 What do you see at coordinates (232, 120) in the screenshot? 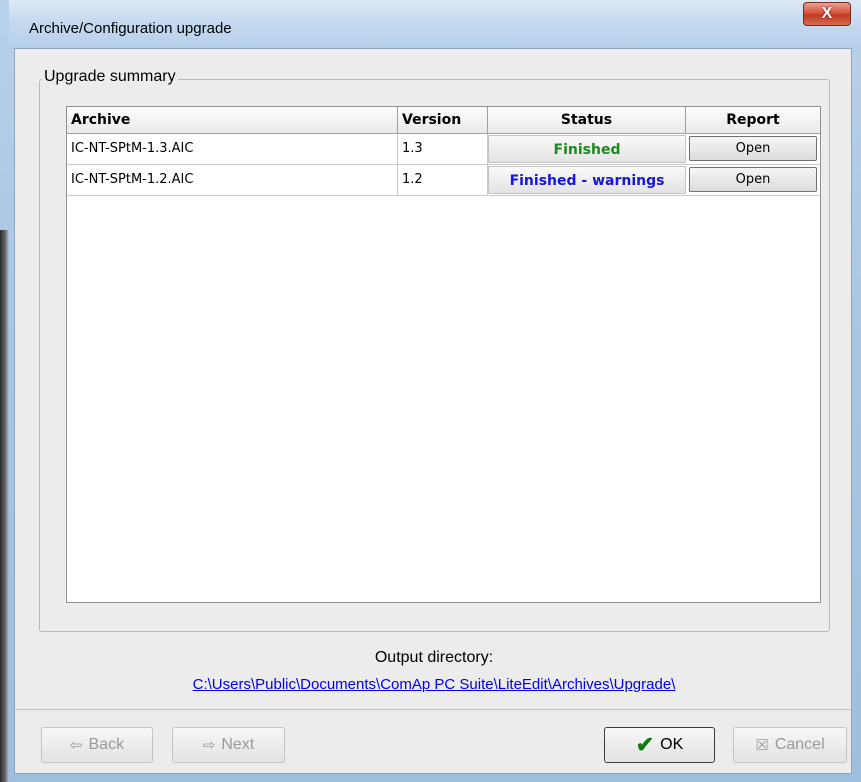
I see `column-header-archive: Archive` at bounding box center [232, 120].